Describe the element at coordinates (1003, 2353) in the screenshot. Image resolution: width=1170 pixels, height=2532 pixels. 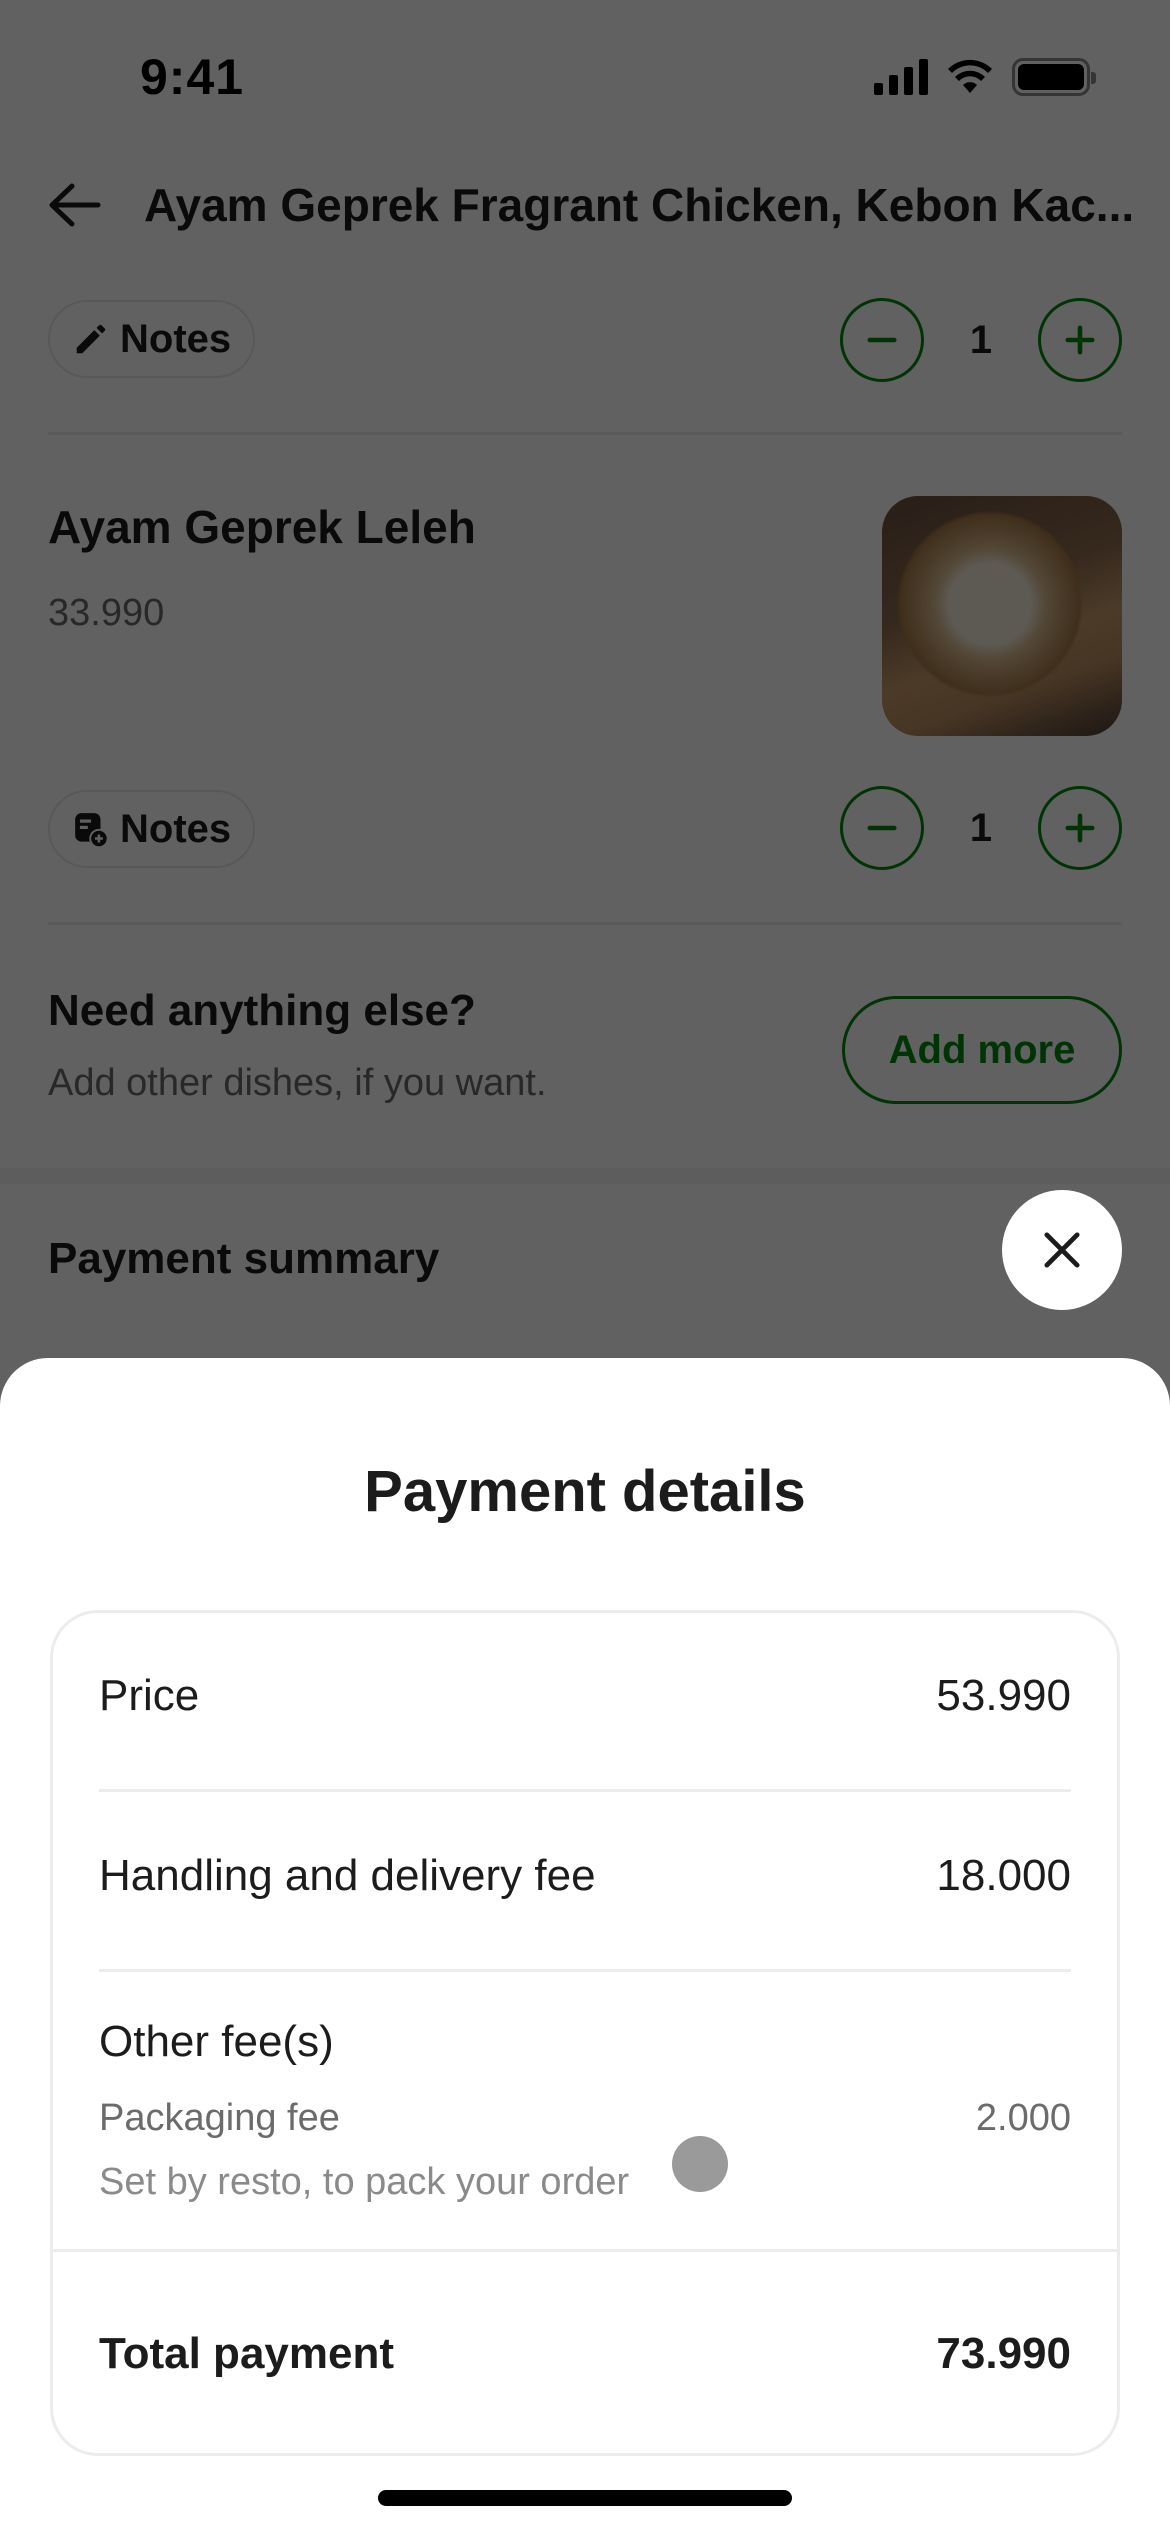
I see `total-payment-value: 73.990` at that location.